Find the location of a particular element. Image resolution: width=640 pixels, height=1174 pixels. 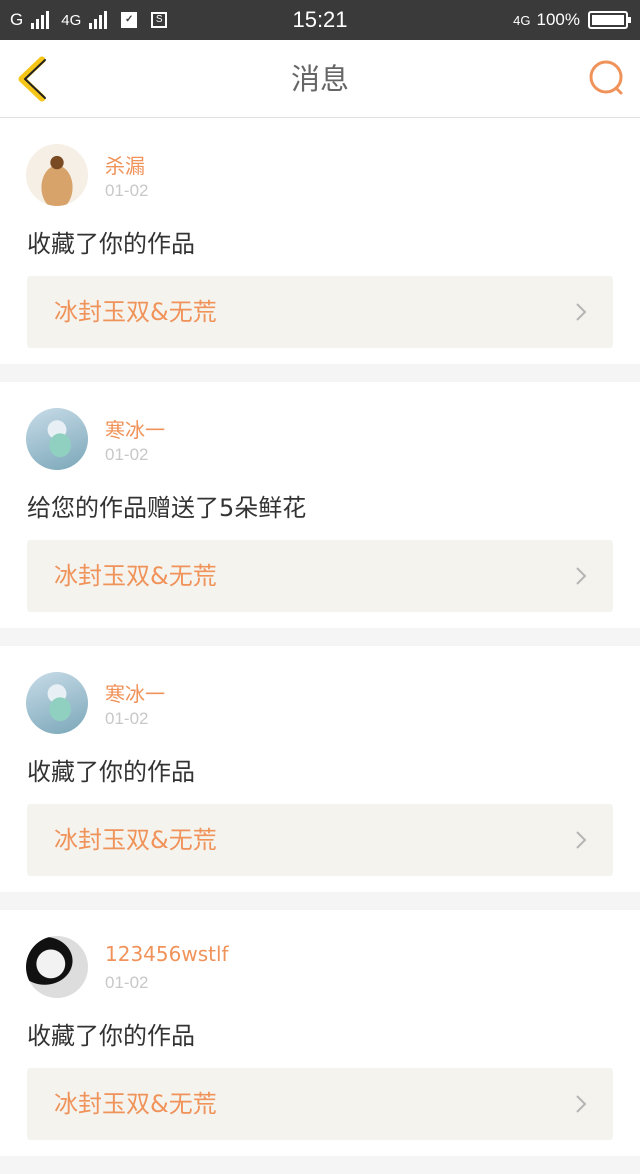

status-right: 4G 100% is located at coordinates (572, 20).